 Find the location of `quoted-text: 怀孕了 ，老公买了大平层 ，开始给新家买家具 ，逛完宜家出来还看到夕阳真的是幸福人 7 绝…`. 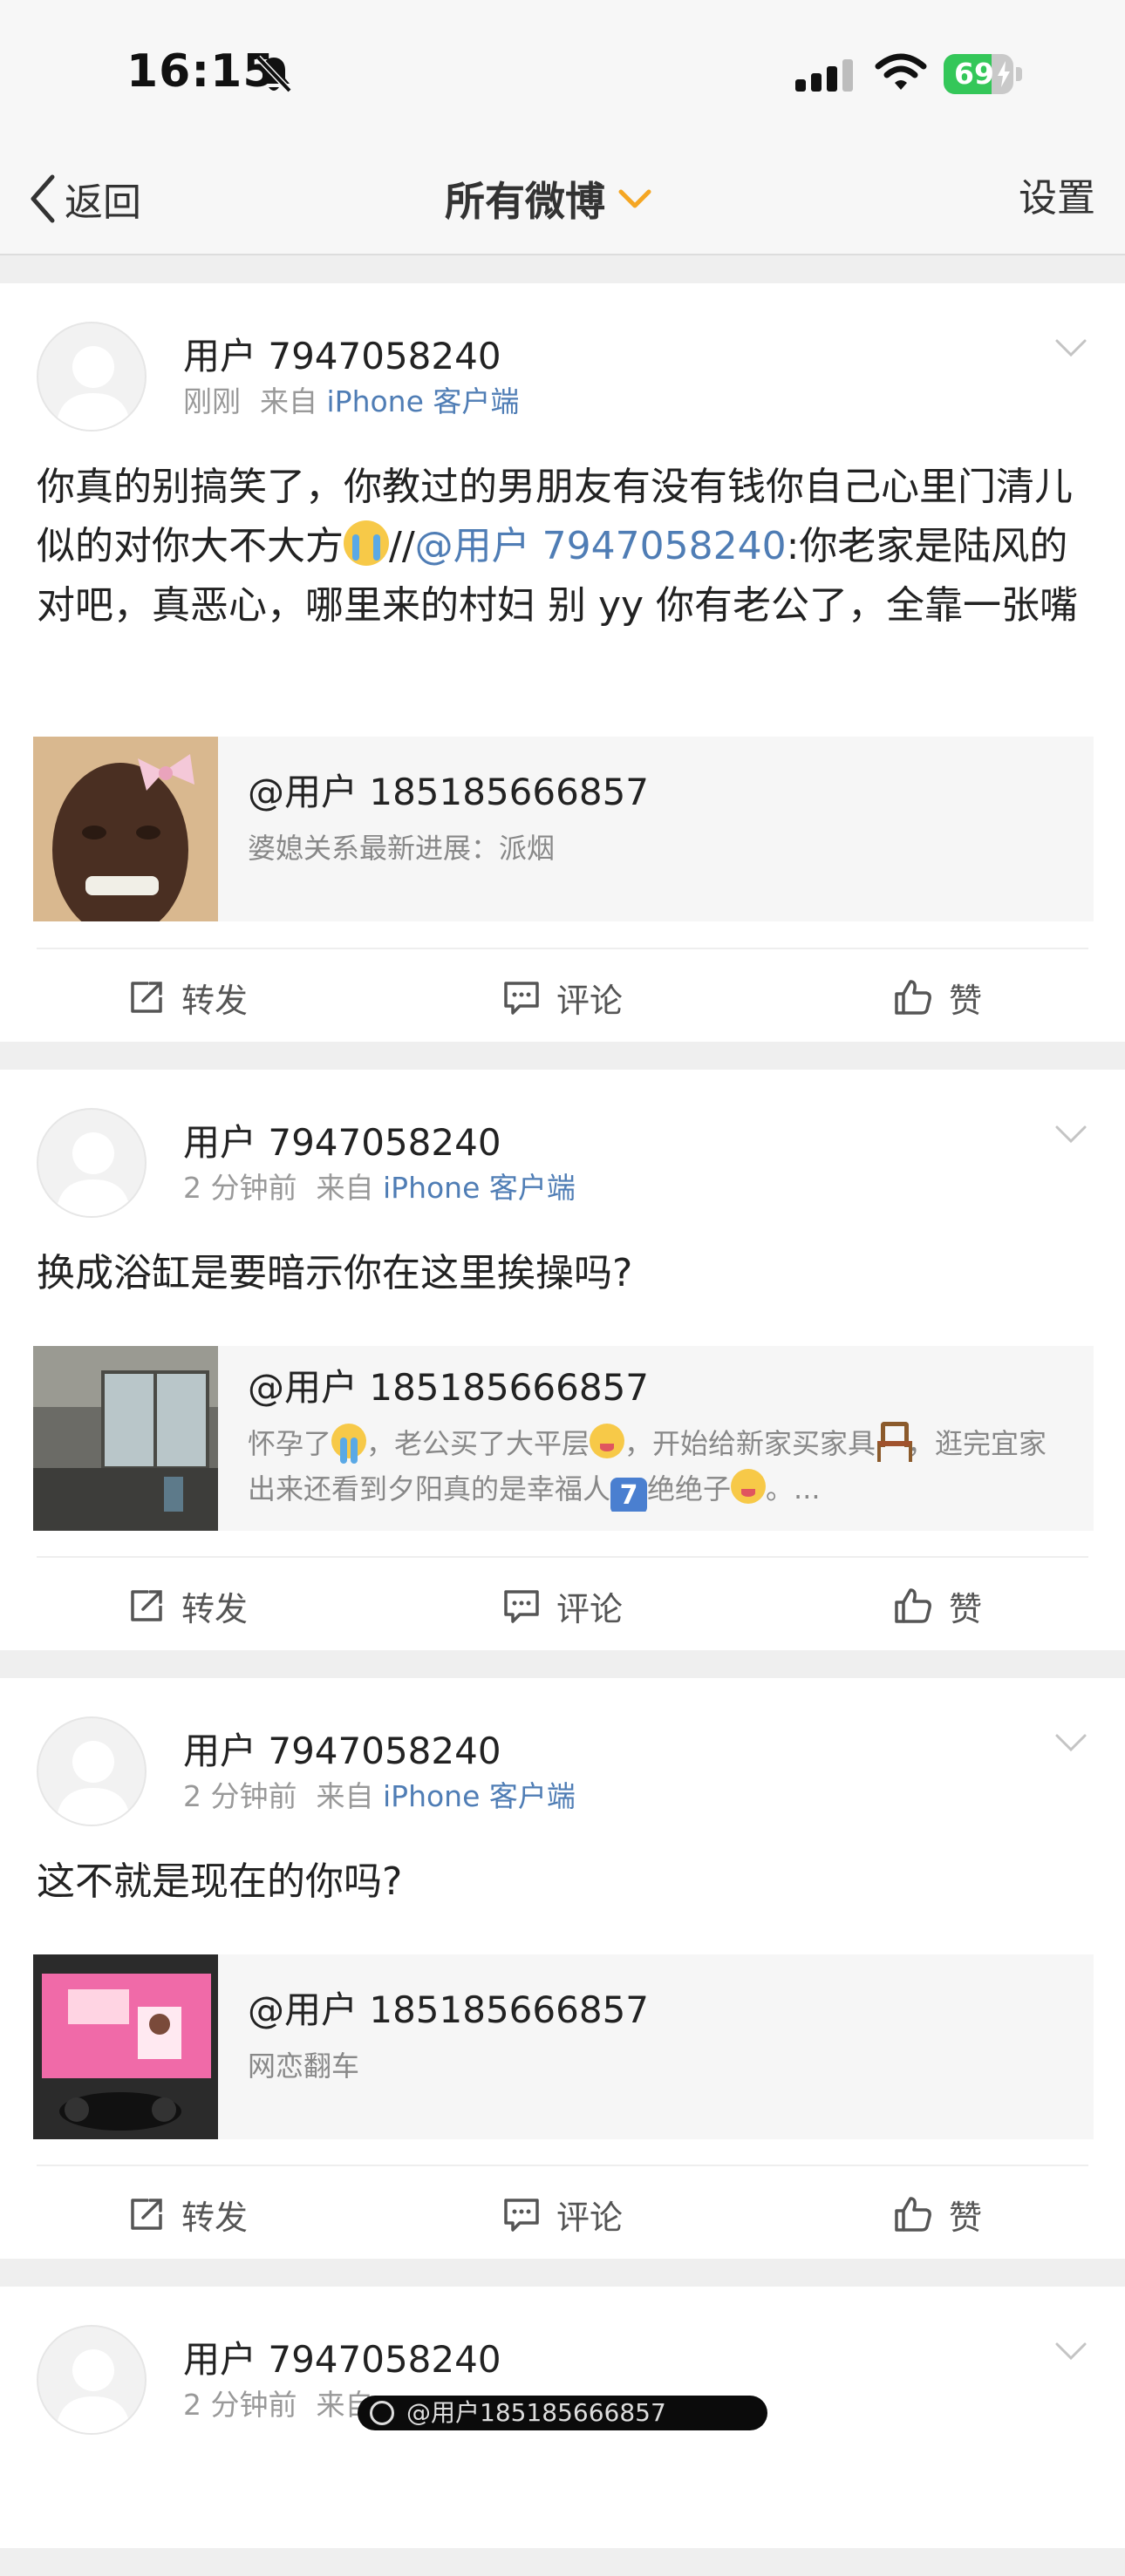

quoted-text: 怀孕了 ，老公买了大平层 ，开始给新家买家具 ，逛完宜家出来还看到夕阳真的是幸福人 7 绝… is located at coordinates (659, 1466).